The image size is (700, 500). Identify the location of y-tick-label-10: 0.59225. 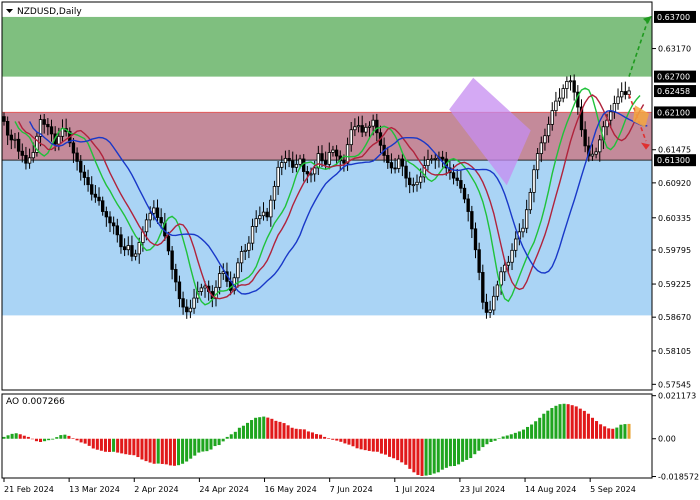
(674, 284).